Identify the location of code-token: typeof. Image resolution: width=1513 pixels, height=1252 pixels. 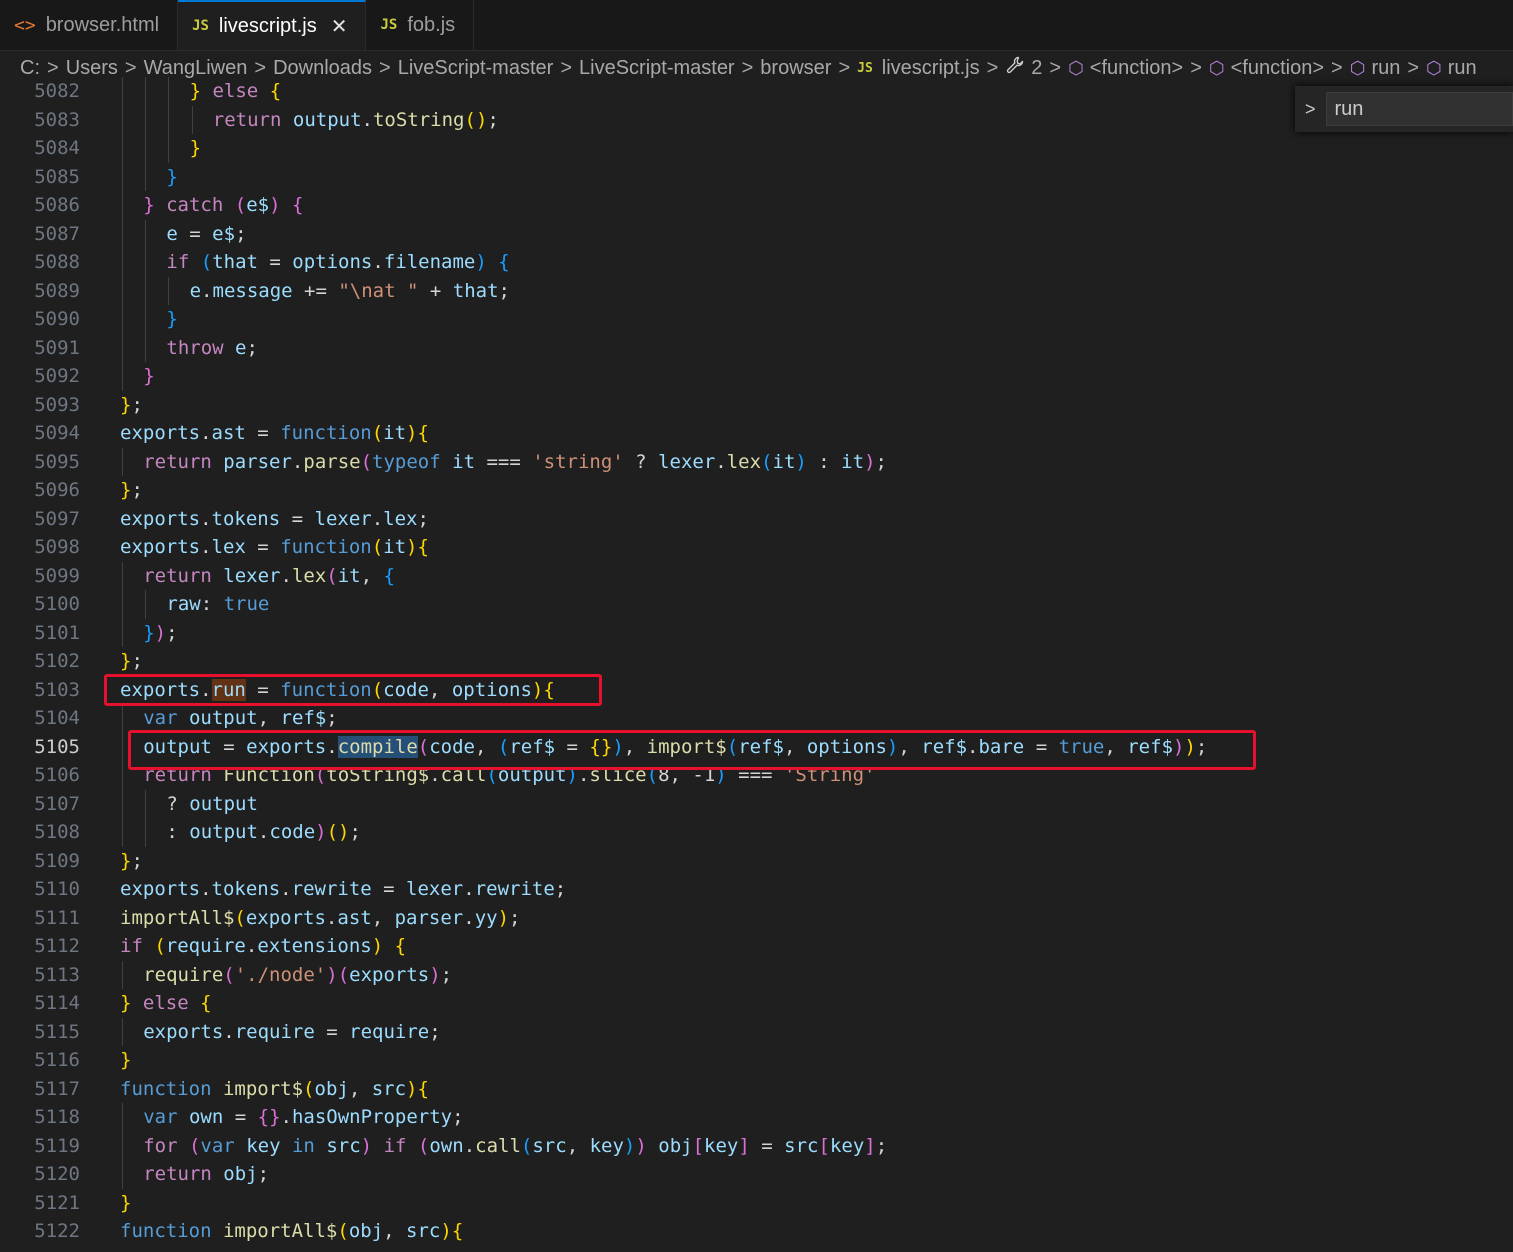
(406, 461).